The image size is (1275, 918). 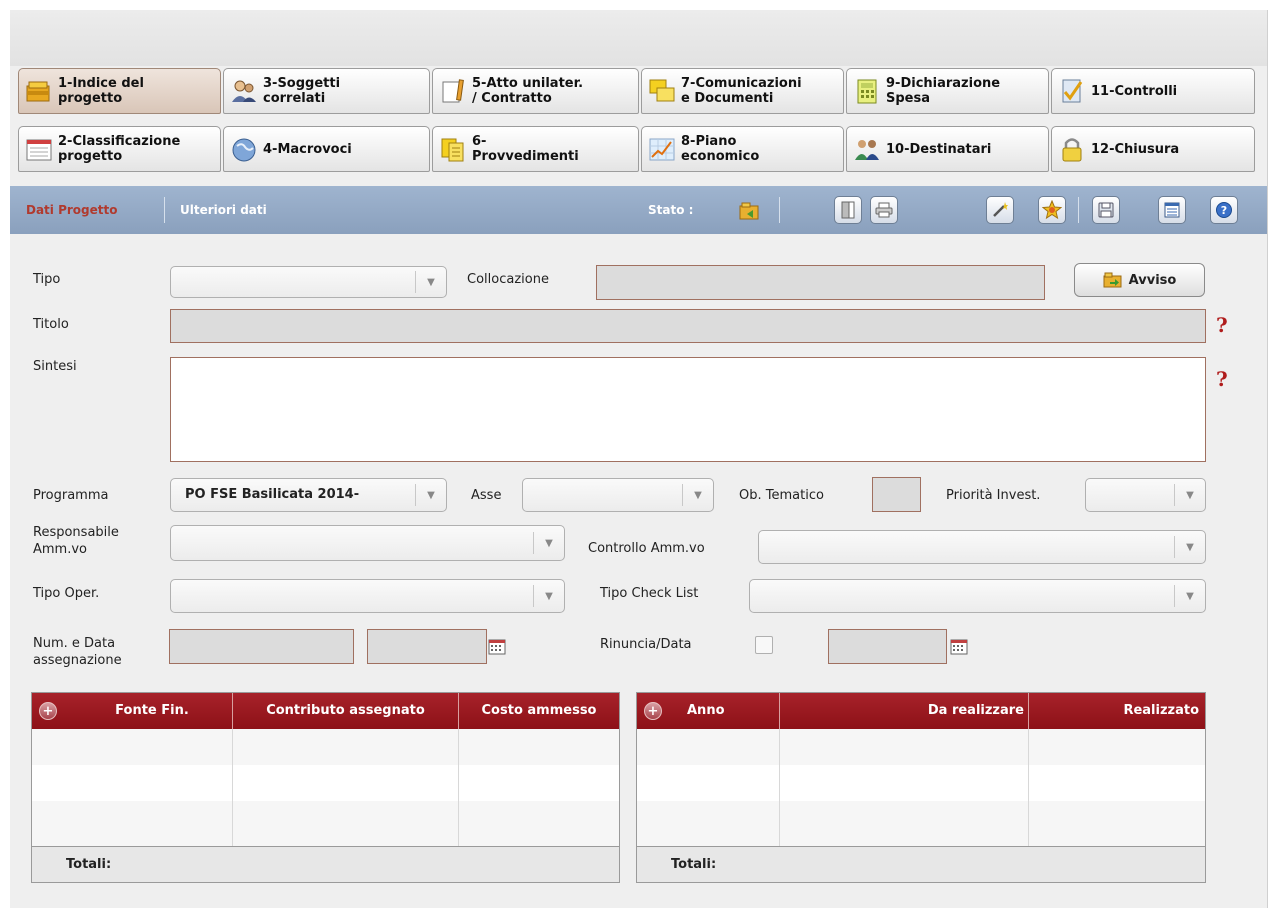 What do you see at coordinates (867, 150) in the screenshot?
I see `people-icon` at bounding box center [867, 150].